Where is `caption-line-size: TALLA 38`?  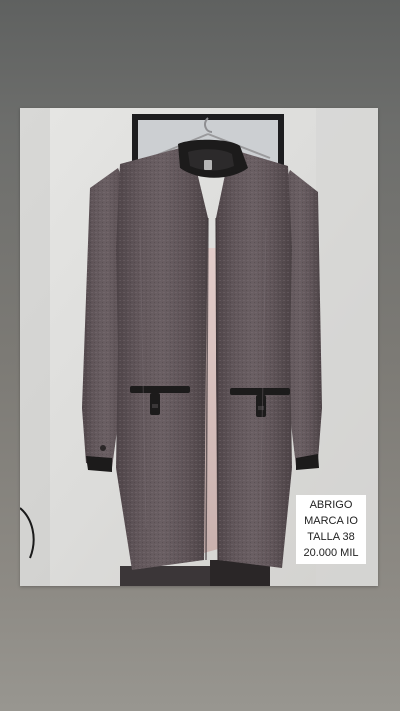 caption-line-size: TALLA 38 is located at coordinates (331, 537).